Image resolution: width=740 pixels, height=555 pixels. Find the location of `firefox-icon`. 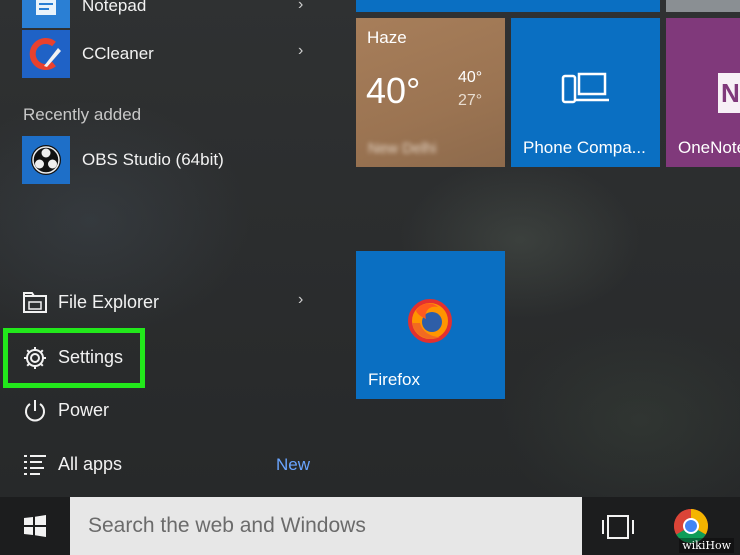

firefox-icon is located at coordinates (430, 321).